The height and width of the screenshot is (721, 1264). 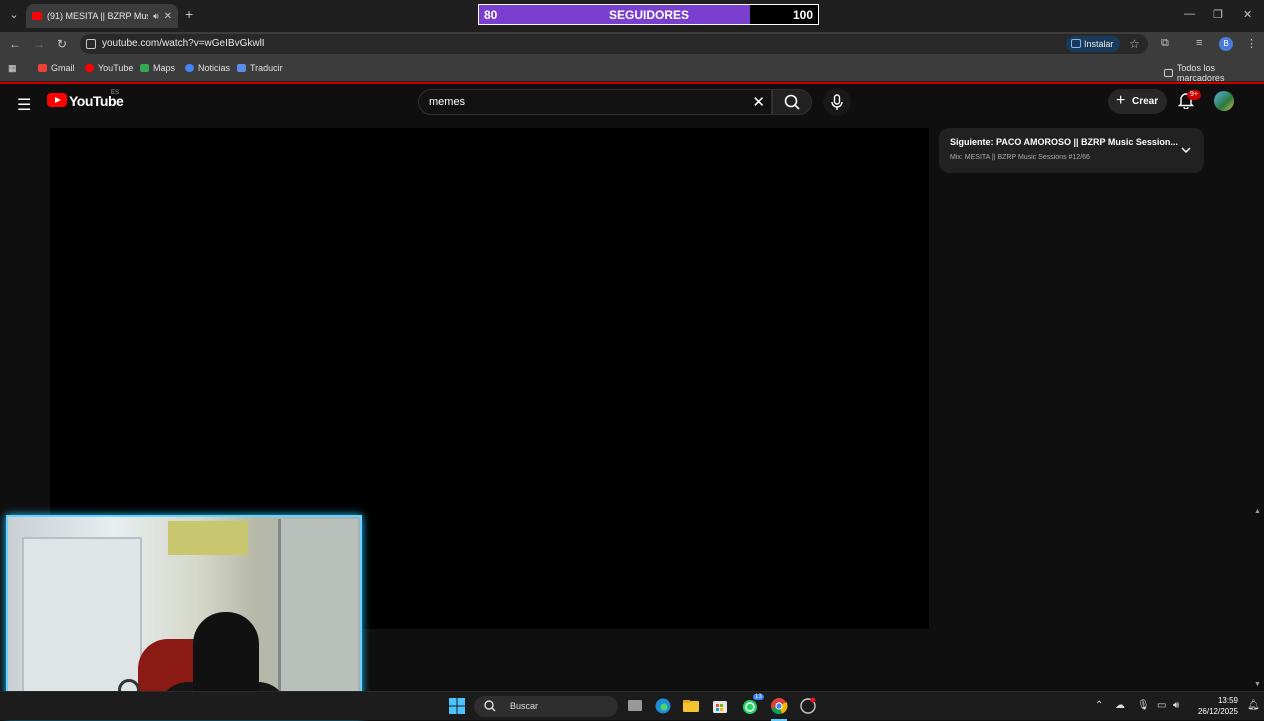 I want to click on taskbar-search: Buscar, so click(x=546, y=706).